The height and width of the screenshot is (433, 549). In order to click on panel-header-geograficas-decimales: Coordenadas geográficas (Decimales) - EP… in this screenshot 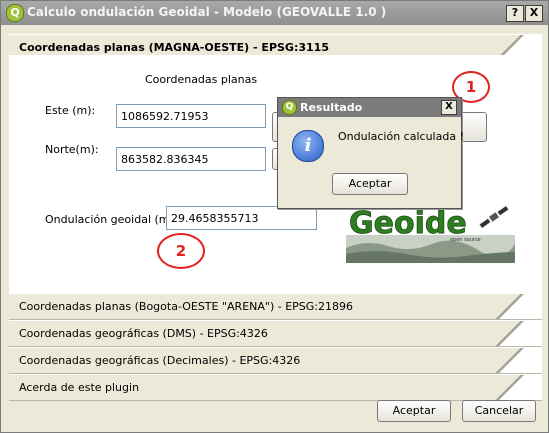, I will do `click(275, 360)`.